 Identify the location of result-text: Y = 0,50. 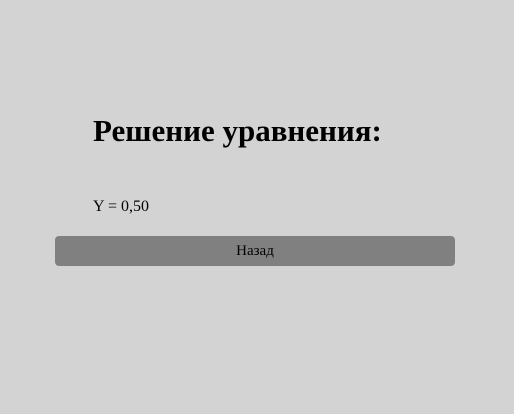
(121, 206).